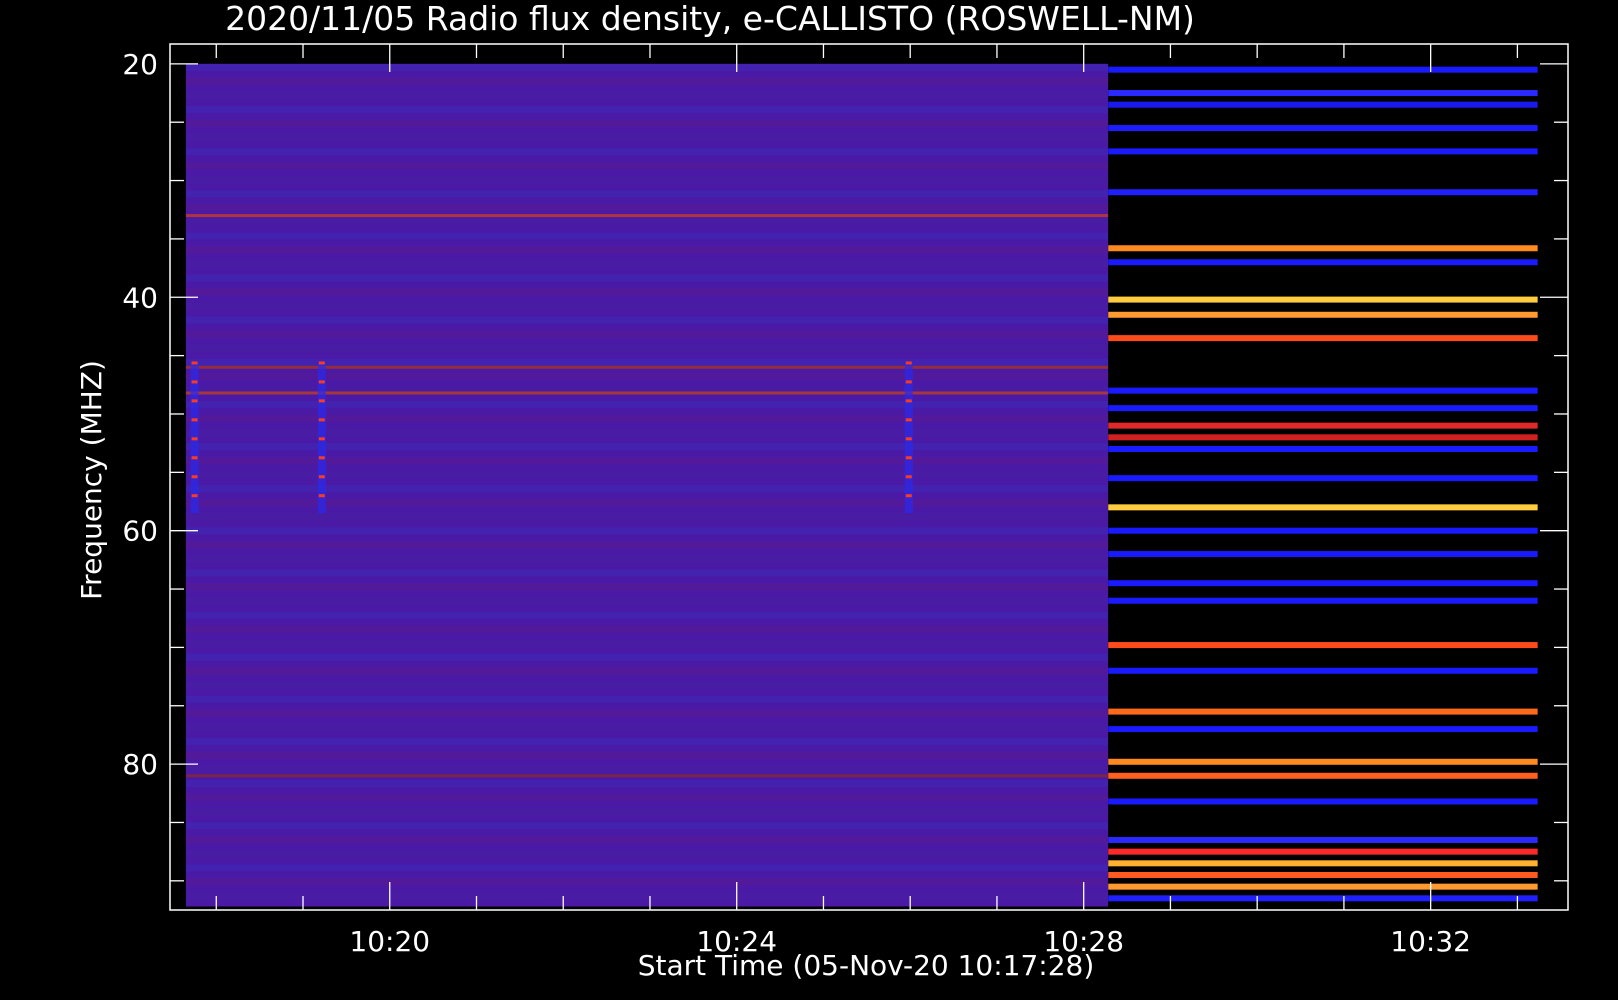 This screenshot has height=1000, width=1618. What do you see at coordinates (140, 297) in the screenshot?
I see `y-tick-label: 40` at bounding box center [140, 297].